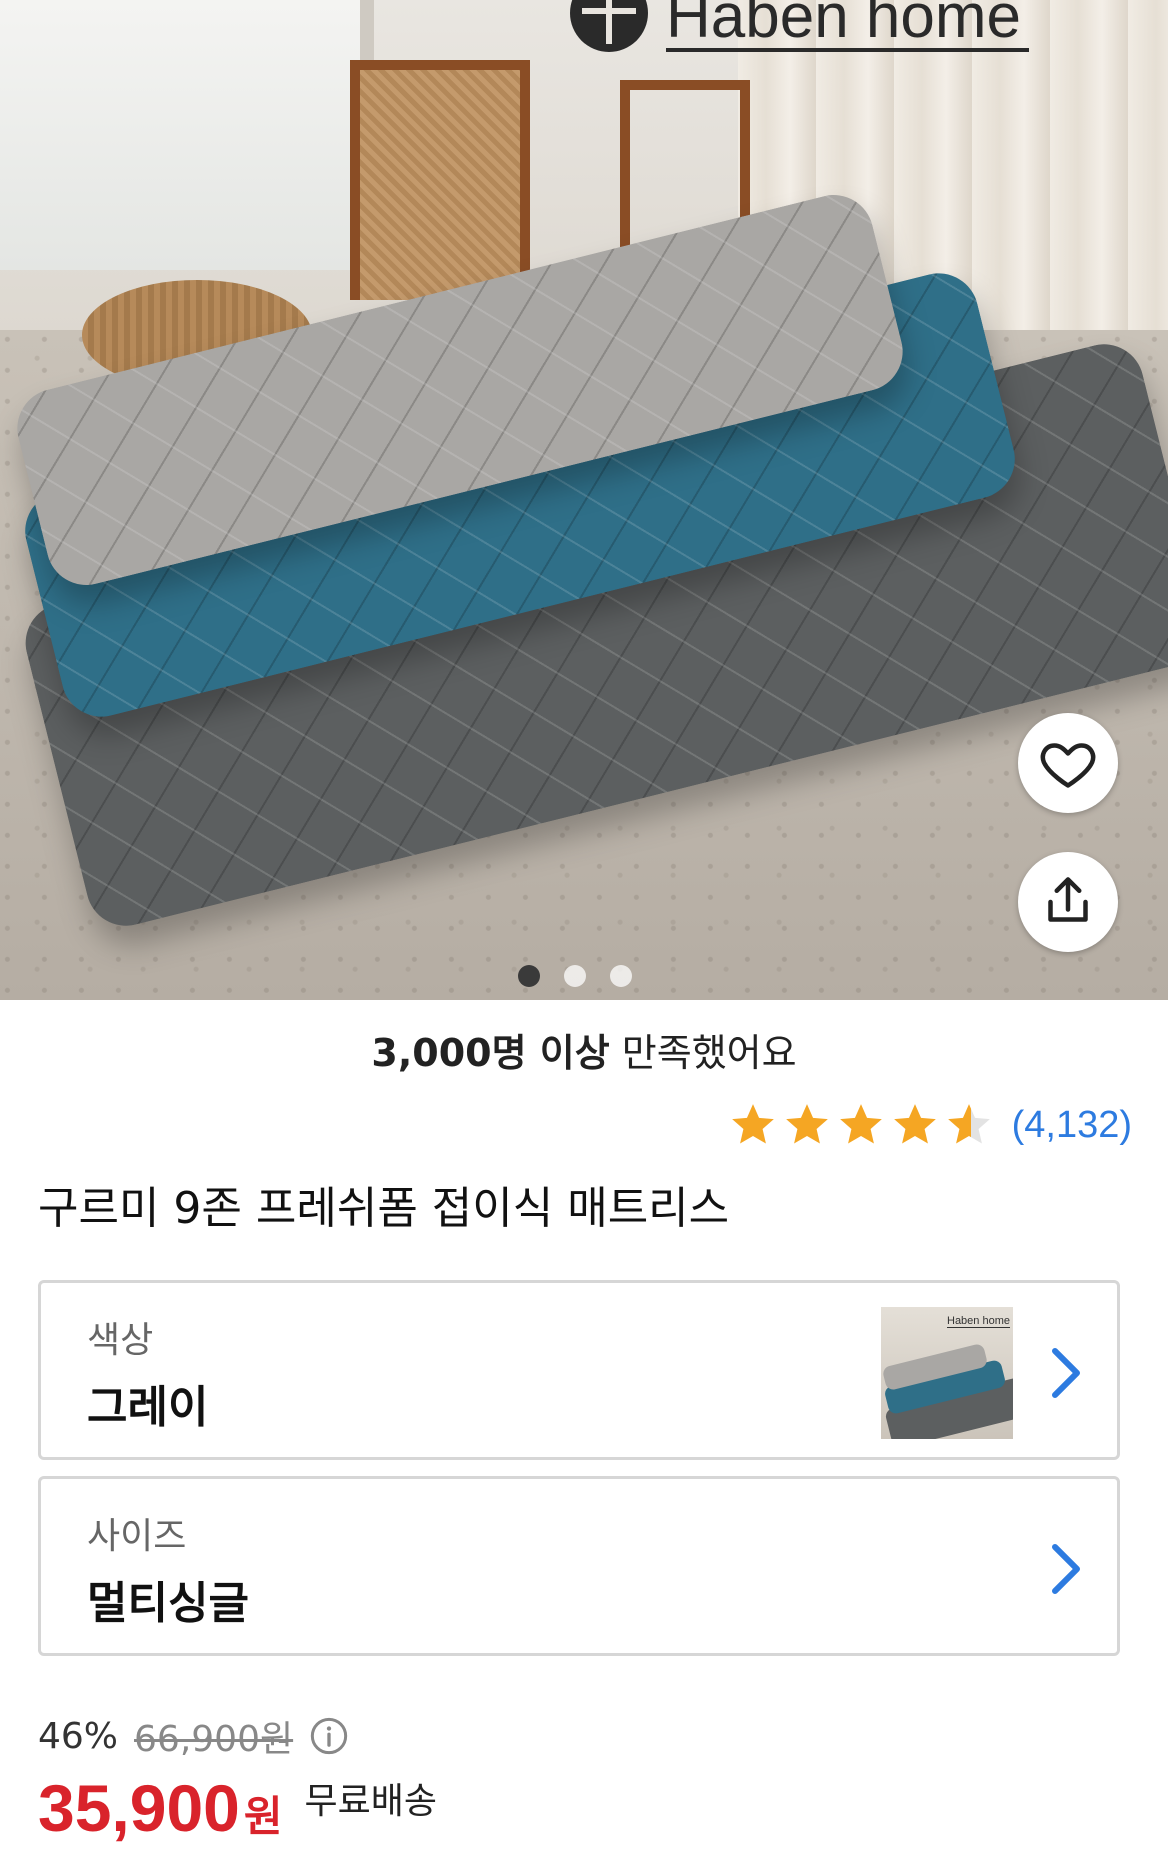  Describe the element at coordinates (139, 1808) in the screenshot. I see `sale-price: 35,900` at that location.